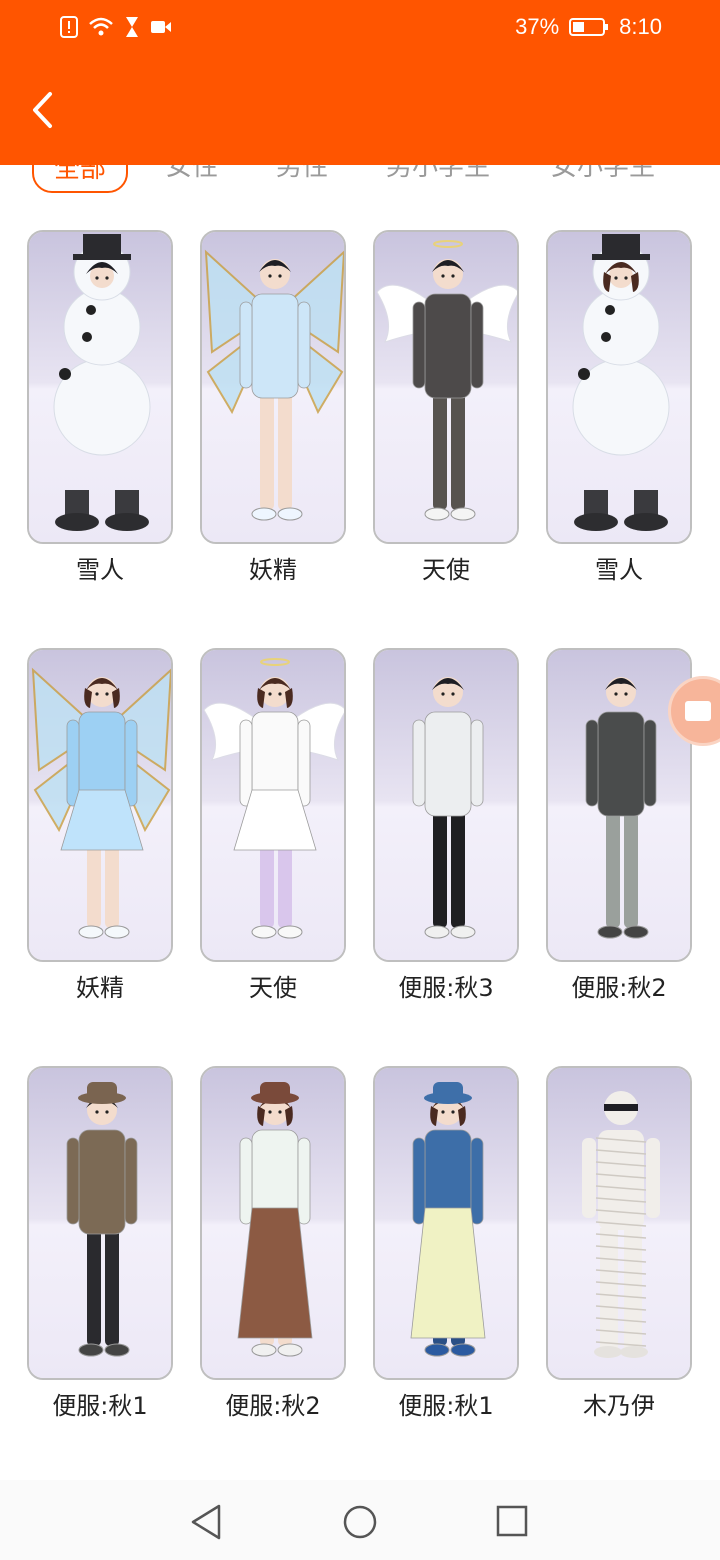 The width and height of the screenshot is (720, 1560). What do you see at coordinates (537, 26) in the screenshot?
I see `battery-percentage: 37%` at bounding box center [537, 26].